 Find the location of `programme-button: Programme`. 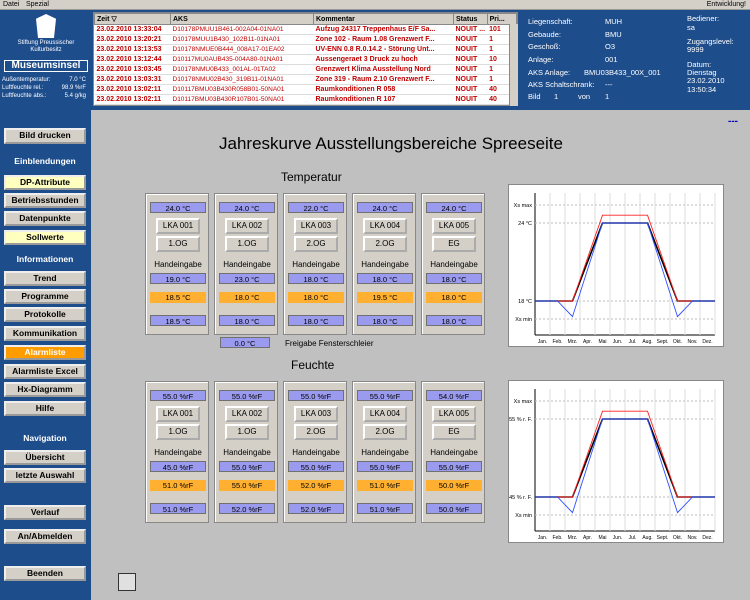

programme-button: Programme is located at coordinates (45, 296).